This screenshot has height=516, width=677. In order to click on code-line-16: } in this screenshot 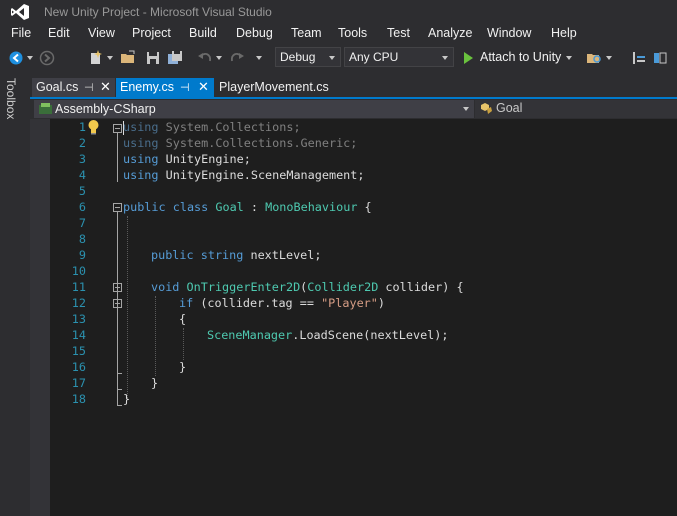, I will do `click(182, 367)`.